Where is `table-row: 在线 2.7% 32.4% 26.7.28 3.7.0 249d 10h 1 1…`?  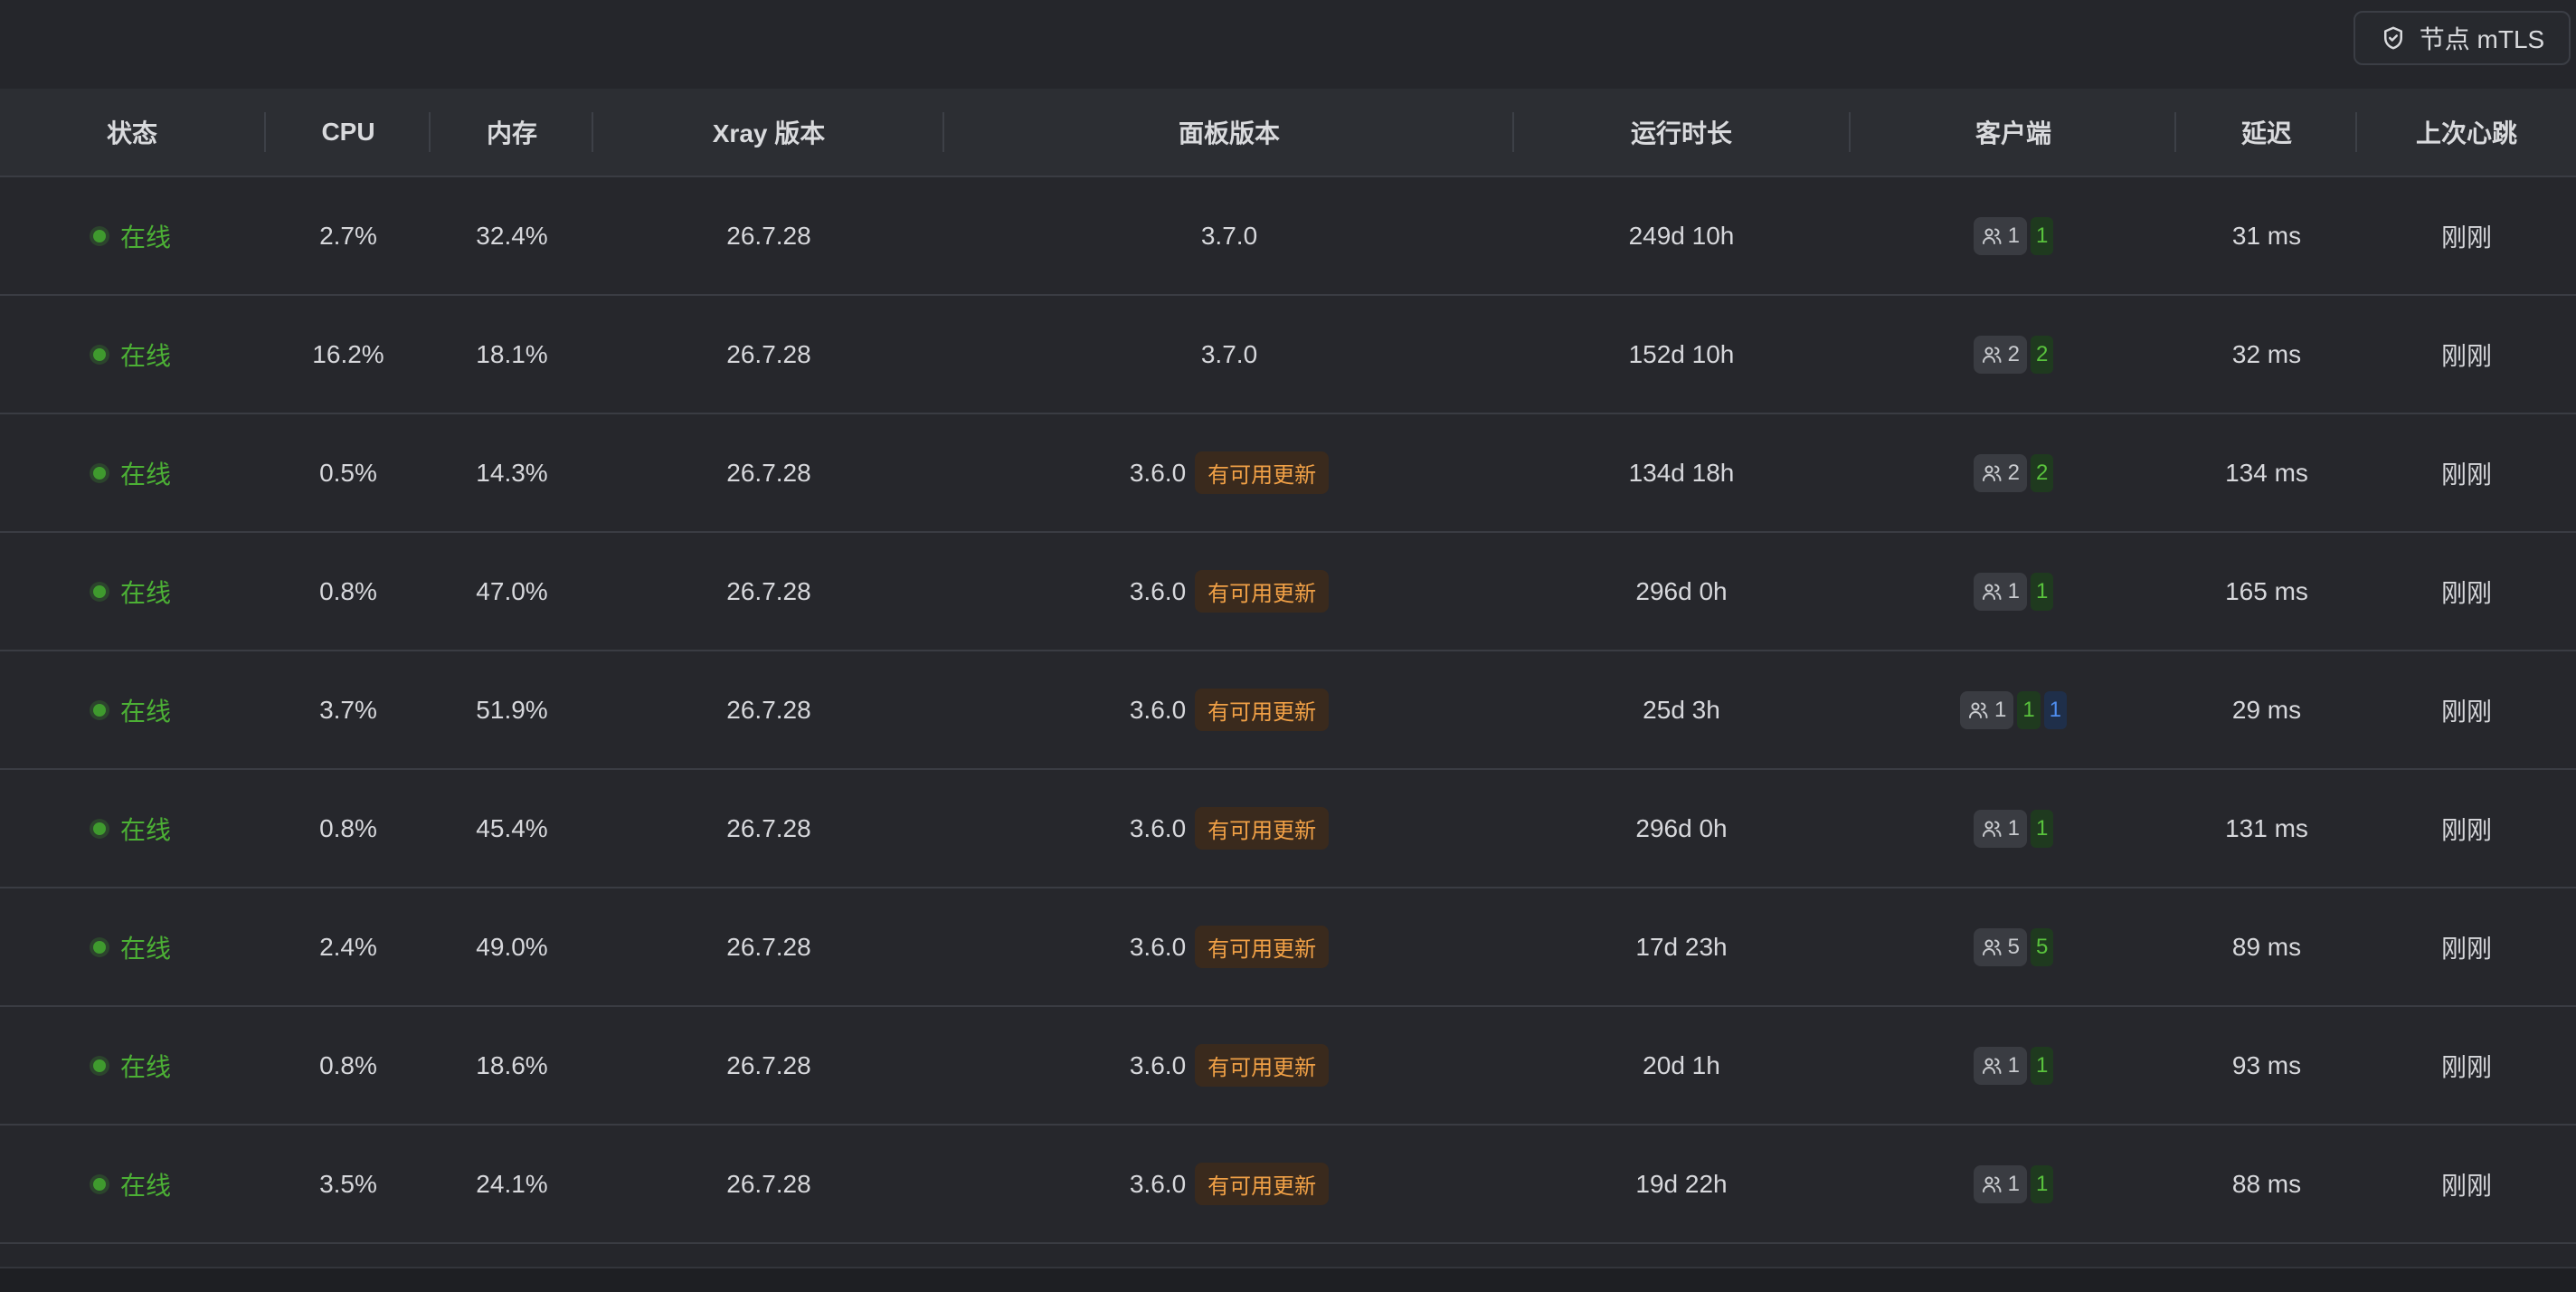 table-row: 在线 2.7% 32.4% 26.7.28 3.7.0 249d 10h 1 1… is located at coordinates (1288, 236).